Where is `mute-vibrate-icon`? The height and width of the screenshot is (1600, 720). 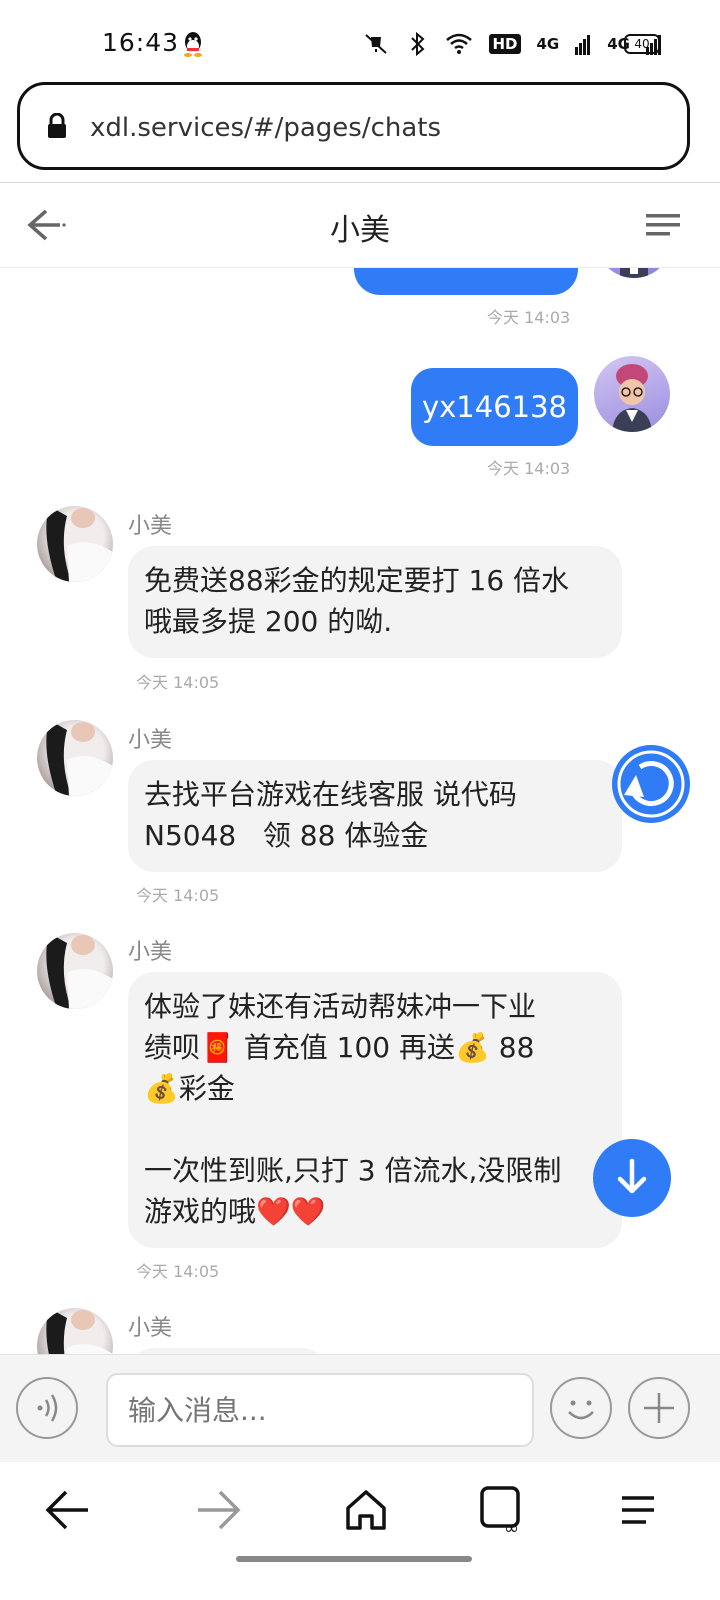
mute-vibrate-icon is located at coordinates (376, 44).